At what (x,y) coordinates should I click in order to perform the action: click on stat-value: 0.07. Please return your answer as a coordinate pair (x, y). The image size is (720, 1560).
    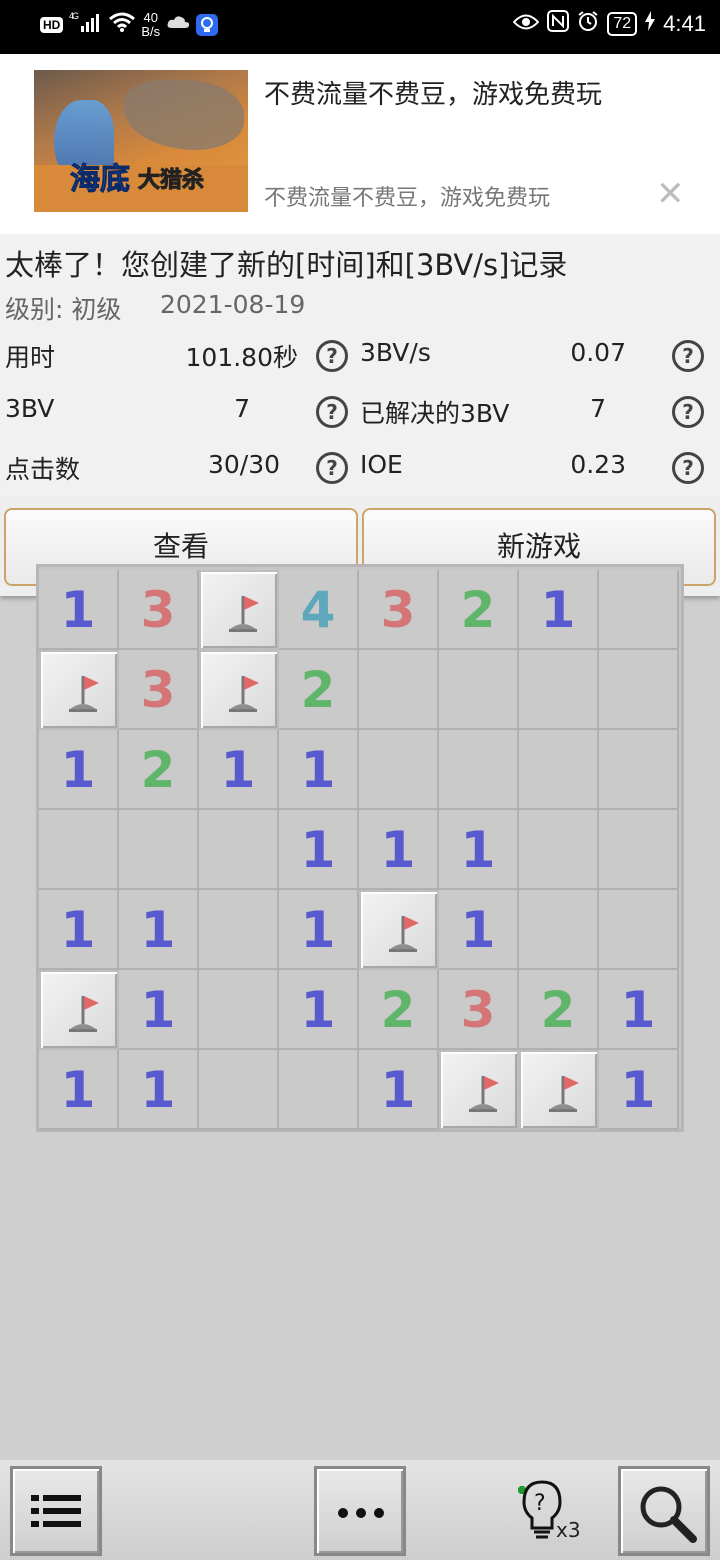
    Looking at the image, I should click on (598, 352).